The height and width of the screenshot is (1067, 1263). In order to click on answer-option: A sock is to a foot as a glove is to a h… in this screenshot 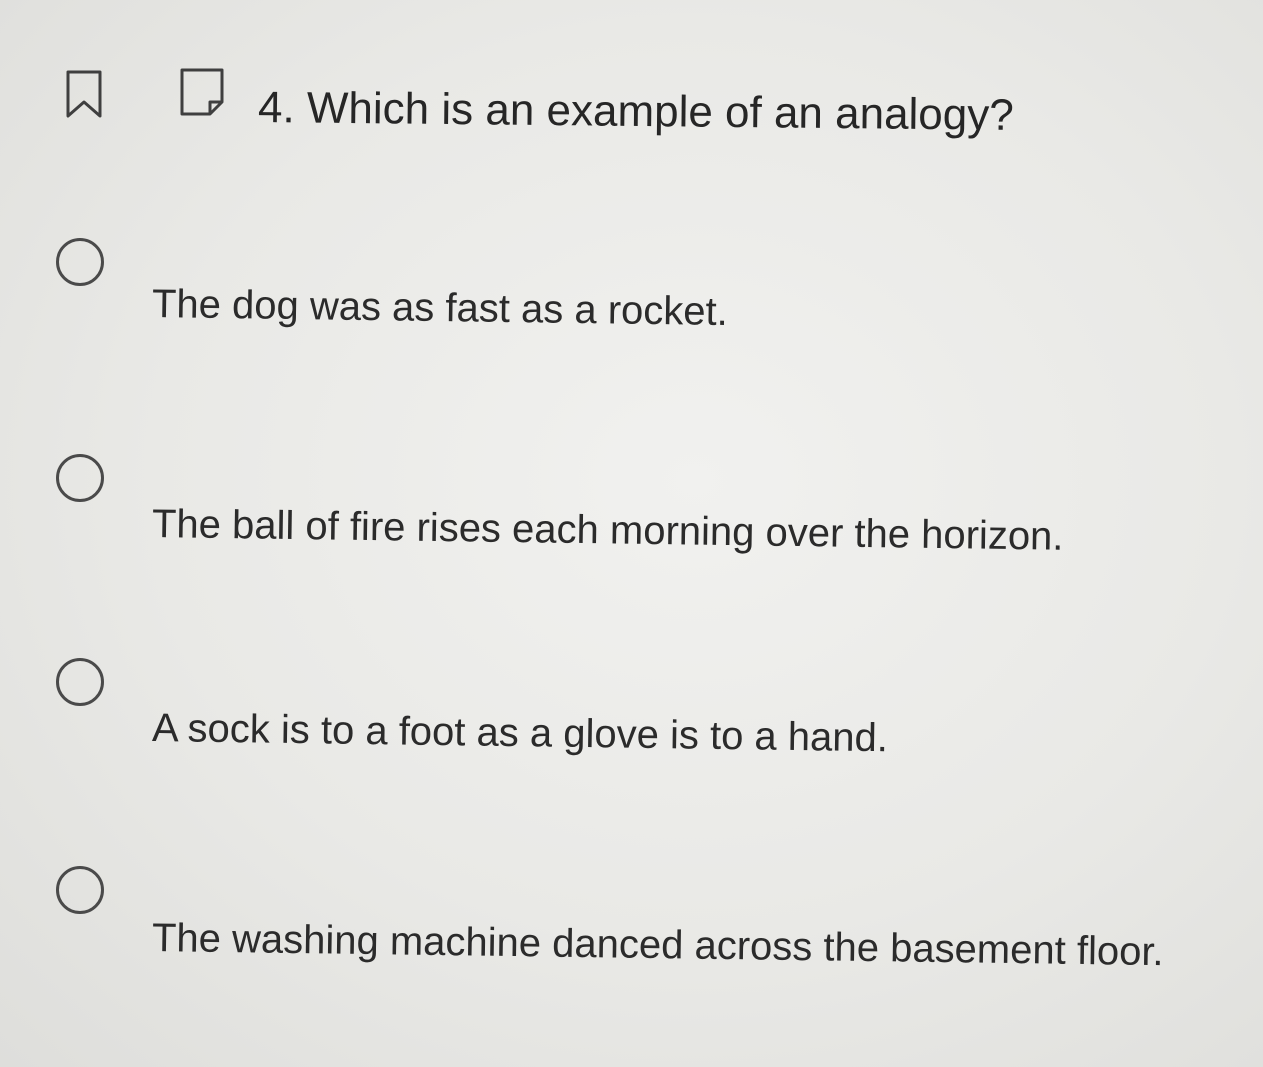, I will do `click(631, 725)`.